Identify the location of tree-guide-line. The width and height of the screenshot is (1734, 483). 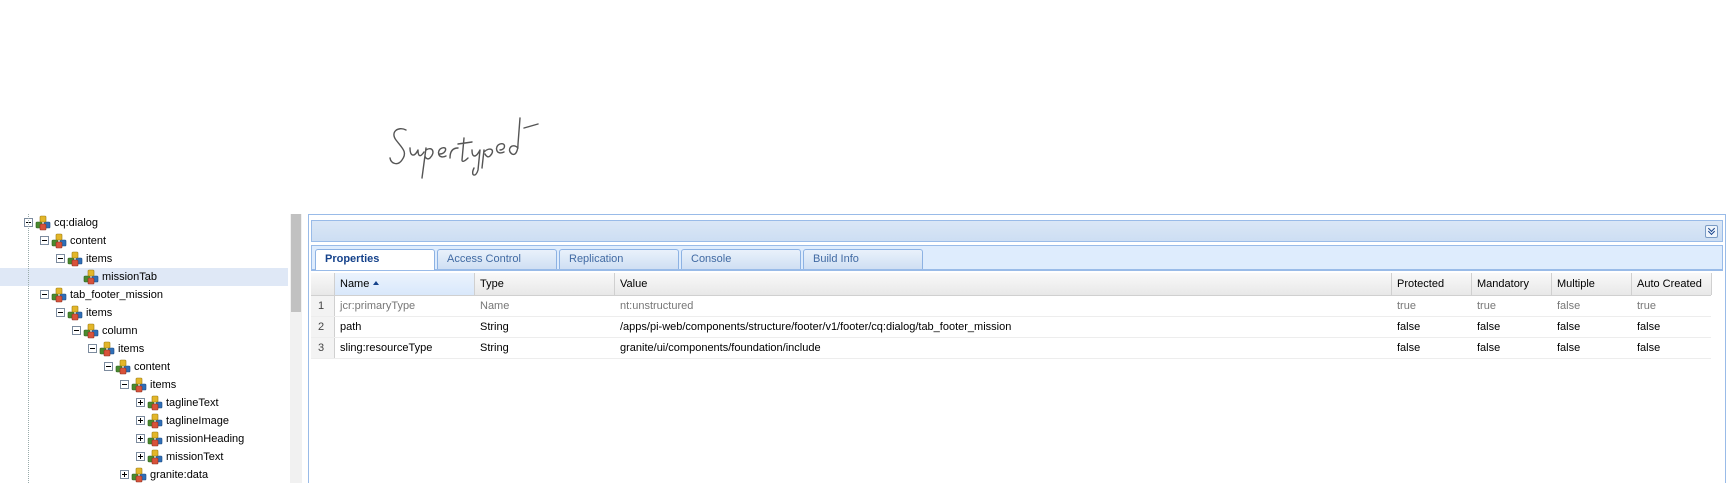
(28, 348).